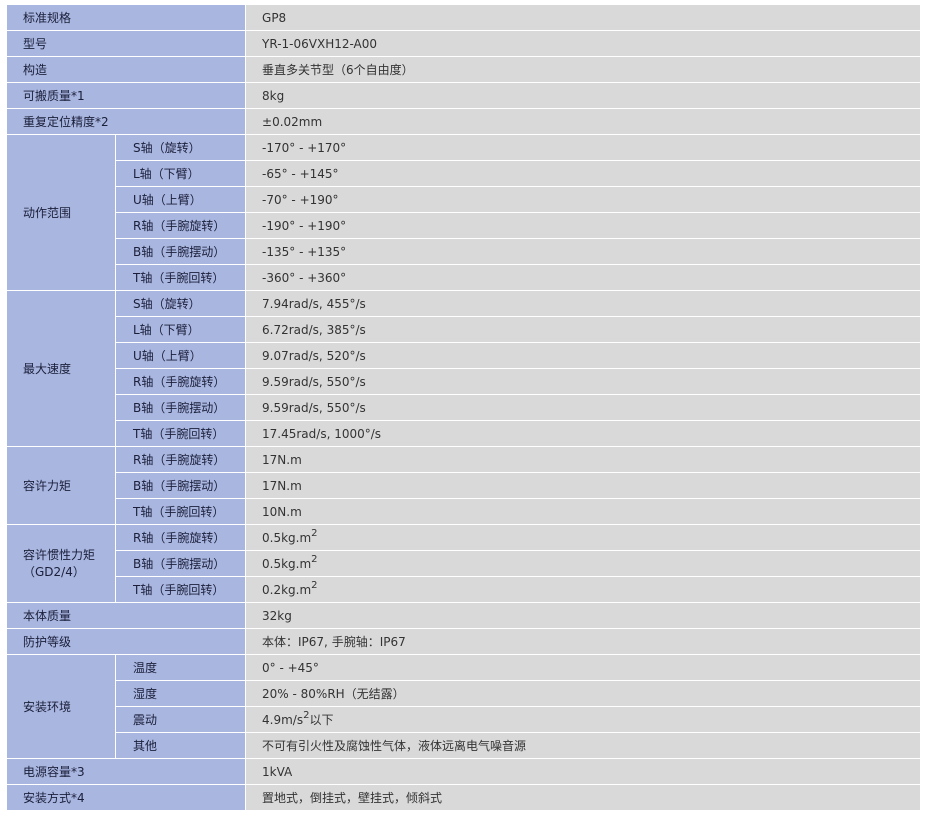 This screenshot has width=927, height=818. I want to click on spec-row: 安装方式*4 置地式，倒挂式，壁挂式，倾斜式, so click(464, 798).